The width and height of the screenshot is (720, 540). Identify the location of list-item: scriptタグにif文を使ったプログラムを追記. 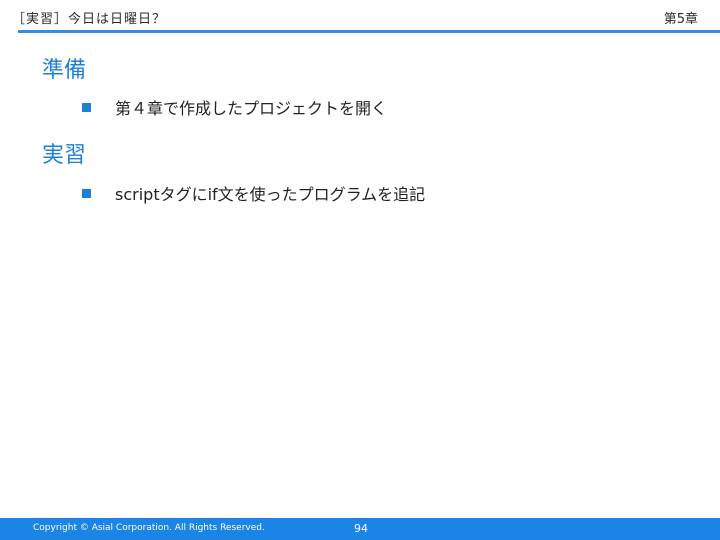
(253, 193).